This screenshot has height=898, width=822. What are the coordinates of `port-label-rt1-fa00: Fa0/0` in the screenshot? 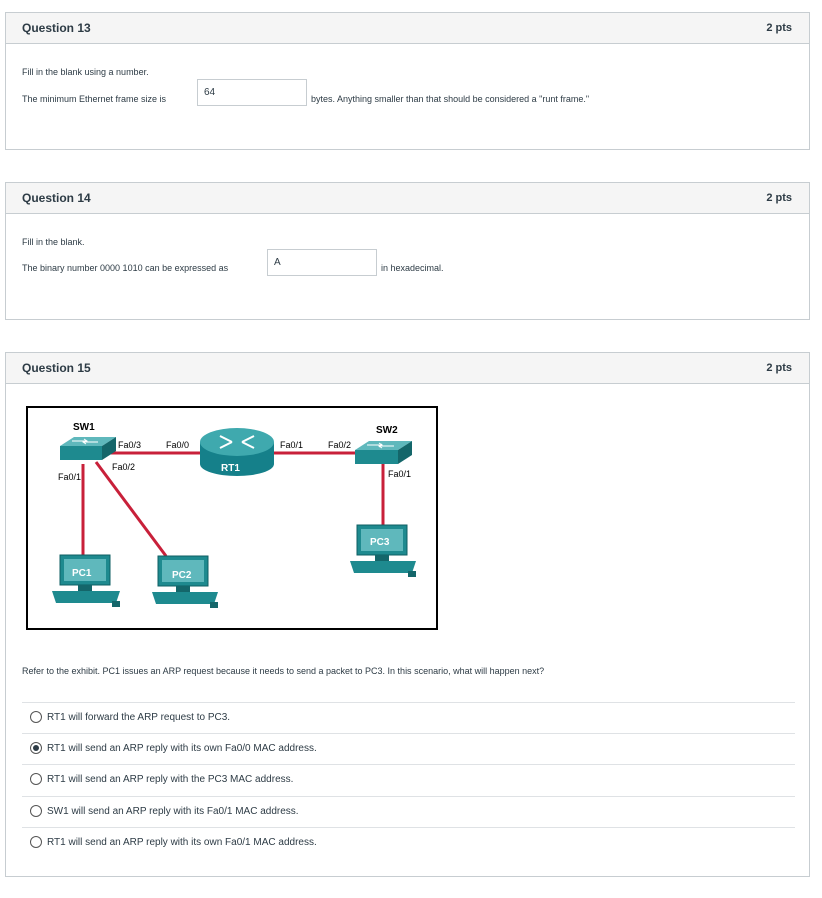 It's located at (177, 445).